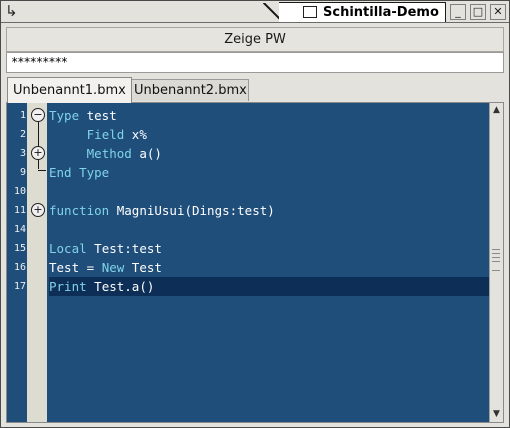 Image resolution: width=510 pixels, height=428 pixels. Describe the element at coordinates (496, 110) in the screenshot. I see `scroll-up-arrow-icon: ▲` at that location.